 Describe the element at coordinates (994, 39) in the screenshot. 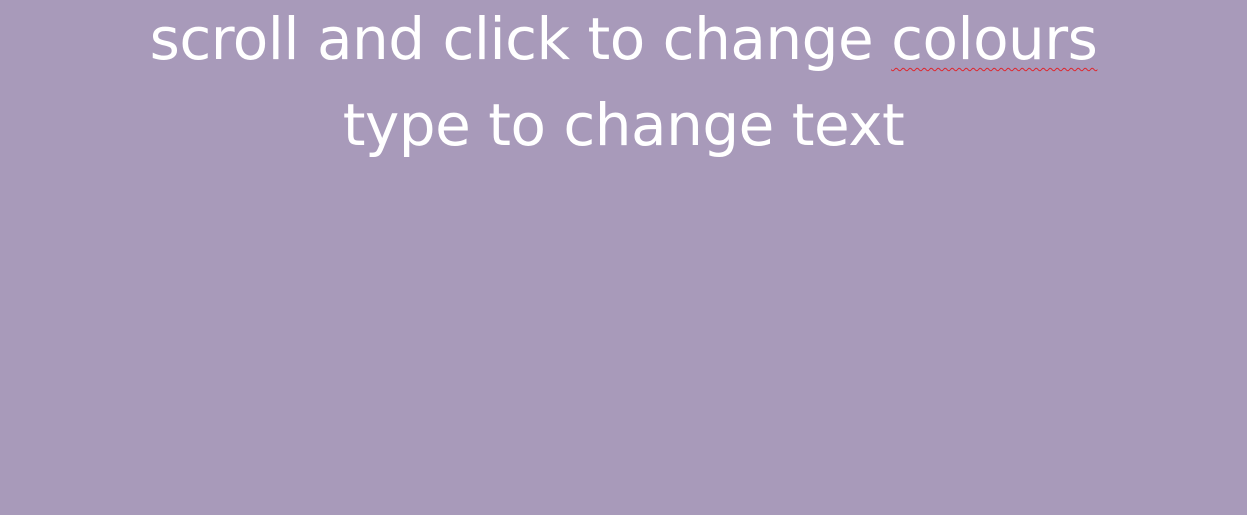

I see `misspelled-word: colours` at that location.